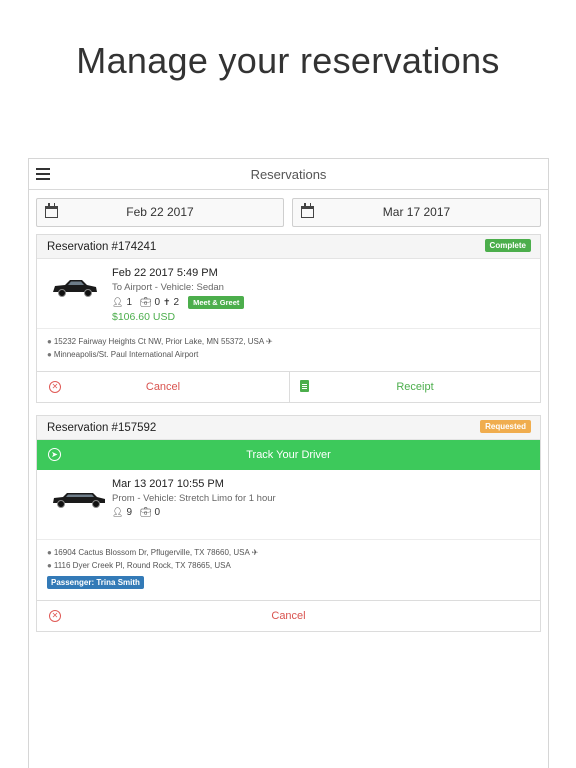 The width and height of the screenshot is (576, 768). What do you see at coordinates (288, 247) in the screenshot?
I see `reservation-header: Reservation #174241 Complete` at bounding box center [288, 247].